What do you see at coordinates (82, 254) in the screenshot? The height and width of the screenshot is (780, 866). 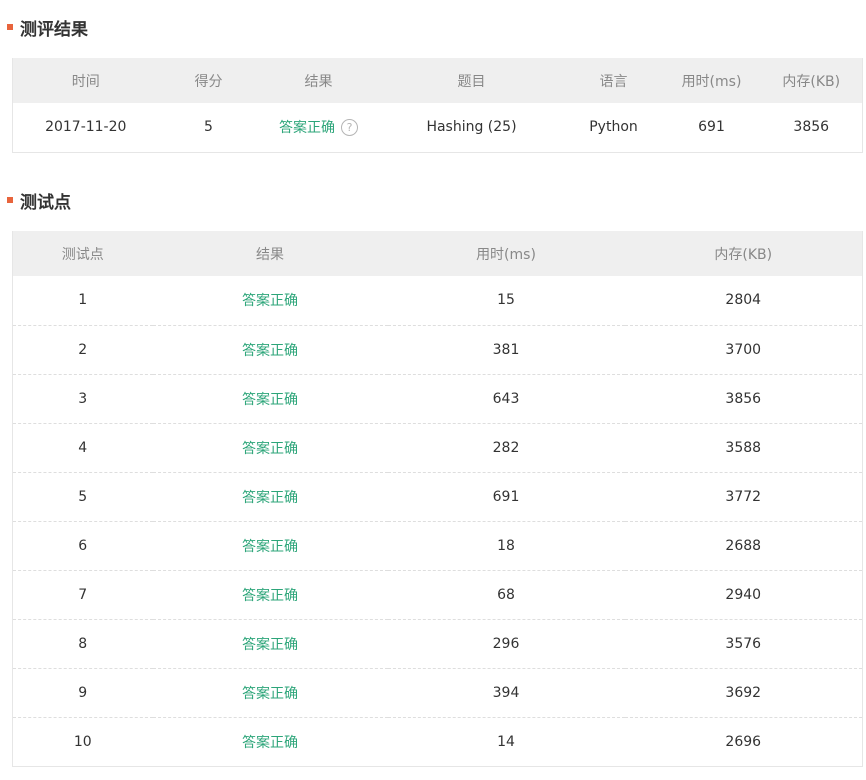 I see `header-case-id: 测试点` at bounding box center [82, 254].